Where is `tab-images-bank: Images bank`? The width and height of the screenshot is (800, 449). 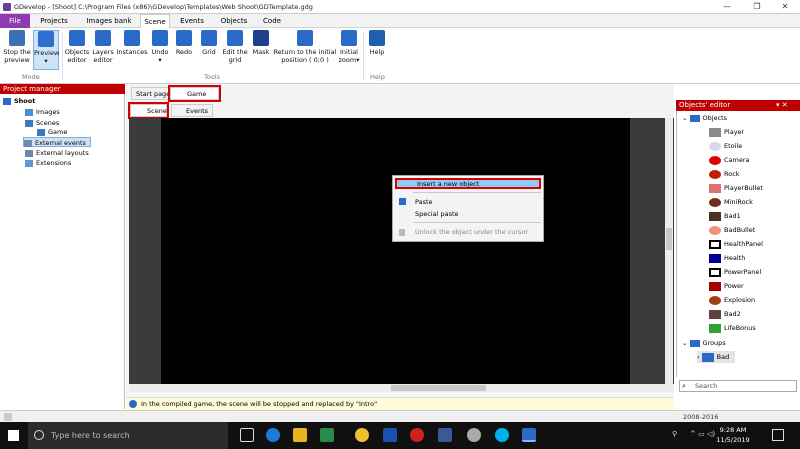
tab-images-bank: Images bank is located at coordinates (109, 21).